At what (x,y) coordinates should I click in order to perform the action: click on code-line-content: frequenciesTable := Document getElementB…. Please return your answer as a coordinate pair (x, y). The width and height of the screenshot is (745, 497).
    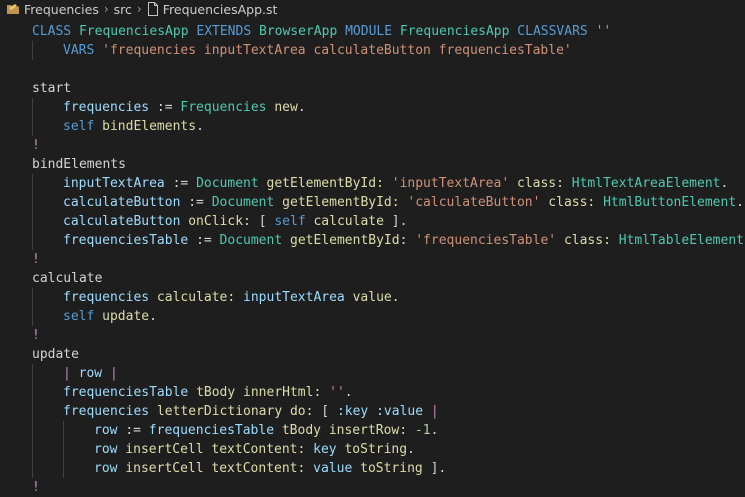
    Looking at the image, I should click on (404, 240).